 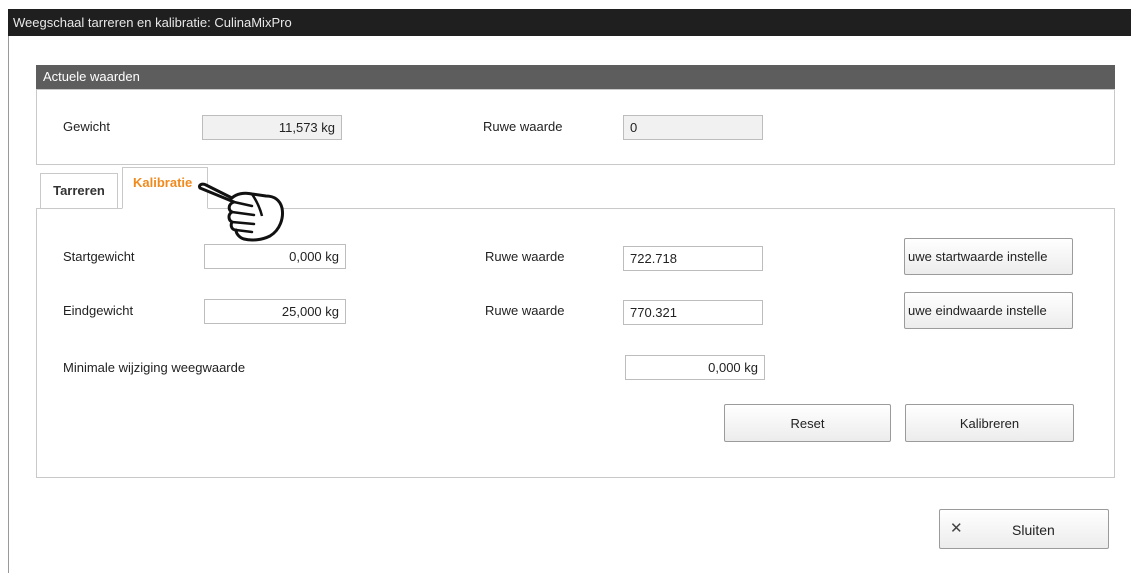 What do you see at coordinates (523, 126) in the screenshot?
I see `raw-value-label: Ruwe waarde` at bounding box center [523, 126].